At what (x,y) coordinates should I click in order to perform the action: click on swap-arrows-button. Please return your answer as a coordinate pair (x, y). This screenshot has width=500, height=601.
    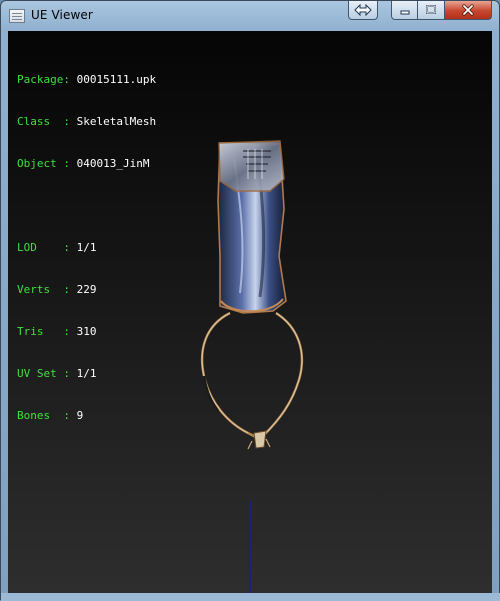
    Looking at the image, I should click on (363, 10).